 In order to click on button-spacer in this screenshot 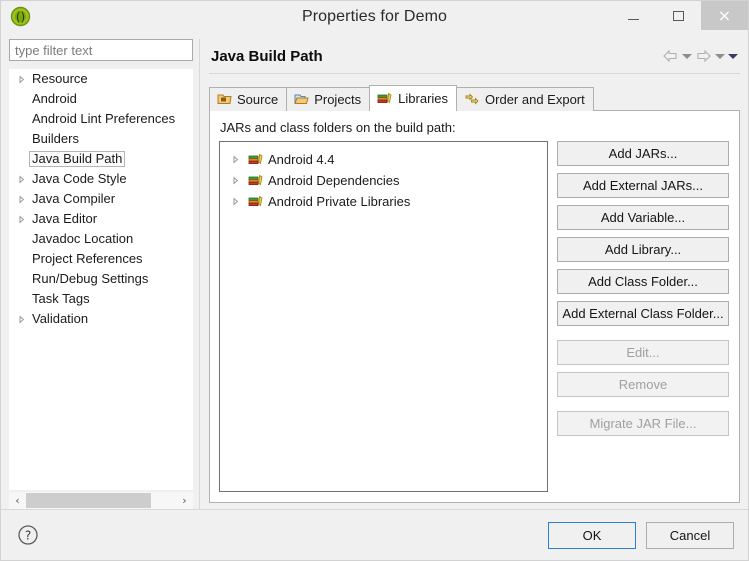, I will do `click(643, 407)`.